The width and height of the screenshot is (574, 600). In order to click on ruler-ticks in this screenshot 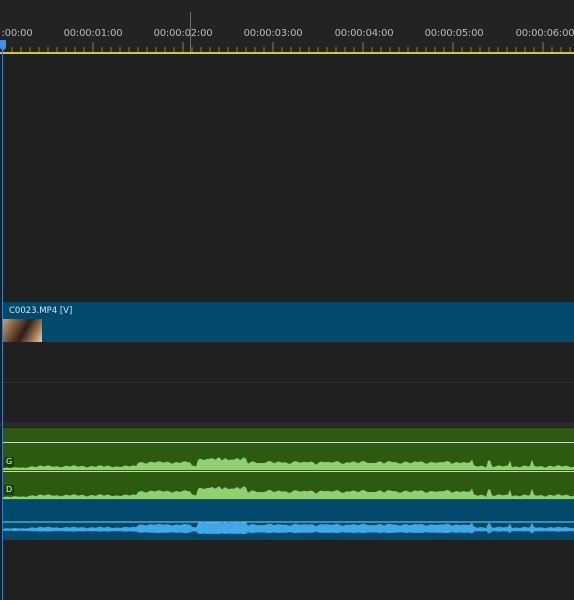, I will do `click(286, 47)`.